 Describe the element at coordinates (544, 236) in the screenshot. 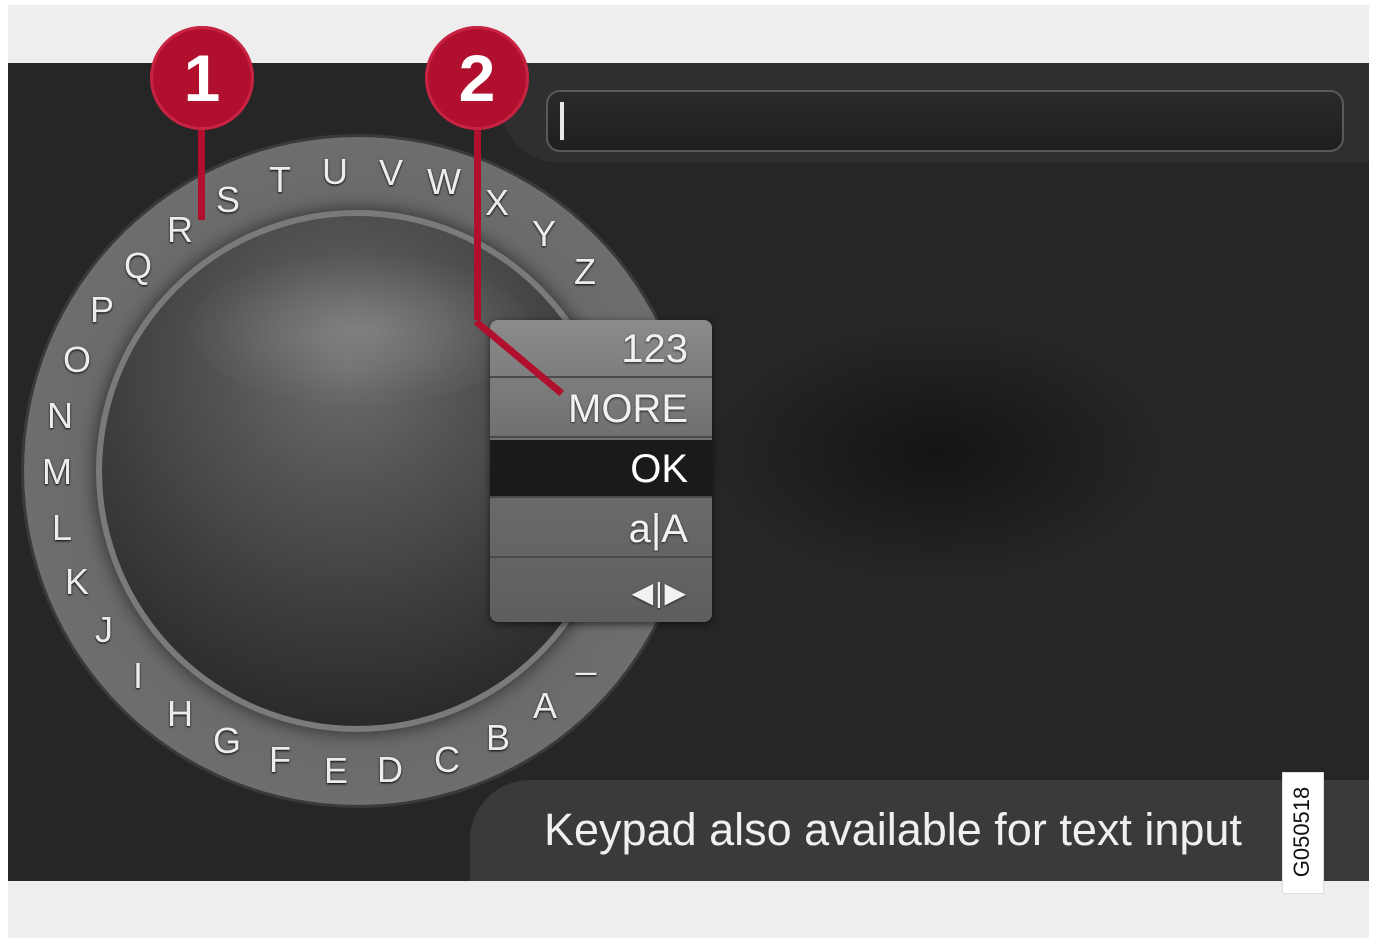

I see `wheel-letter: Y` at that location.